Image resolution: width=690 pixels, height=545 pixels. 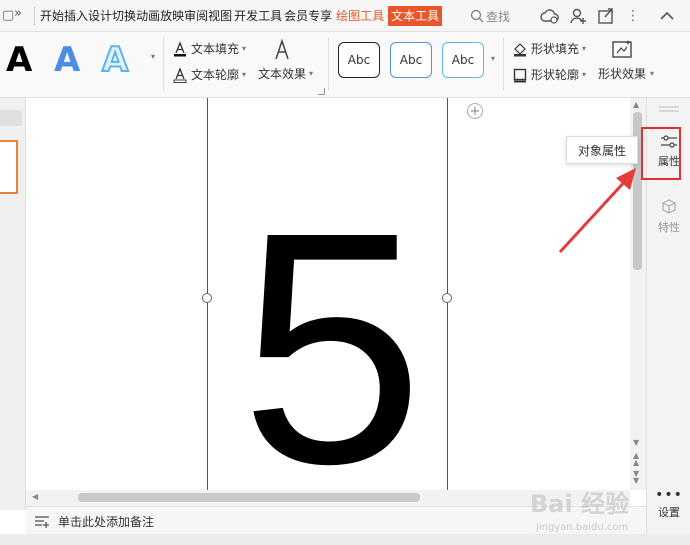 What do you see at coordinates (321, 91) in the screenshot?
I see `dialog-launcher-icon` at bounding box center [321, 91].